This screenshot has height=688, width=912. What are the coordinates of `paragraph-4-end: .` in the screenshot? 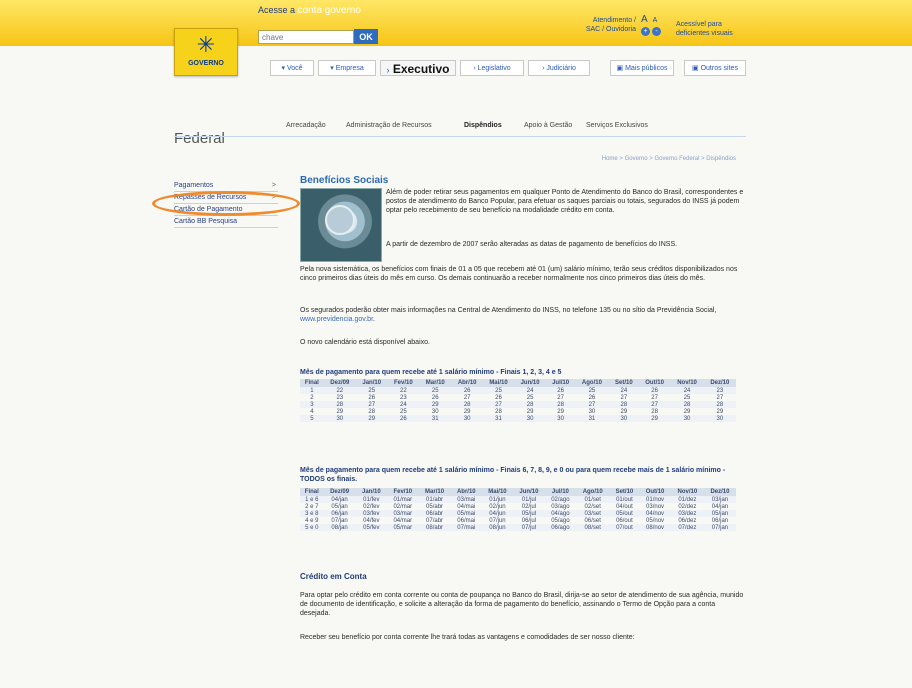 It's located at (374, 319).